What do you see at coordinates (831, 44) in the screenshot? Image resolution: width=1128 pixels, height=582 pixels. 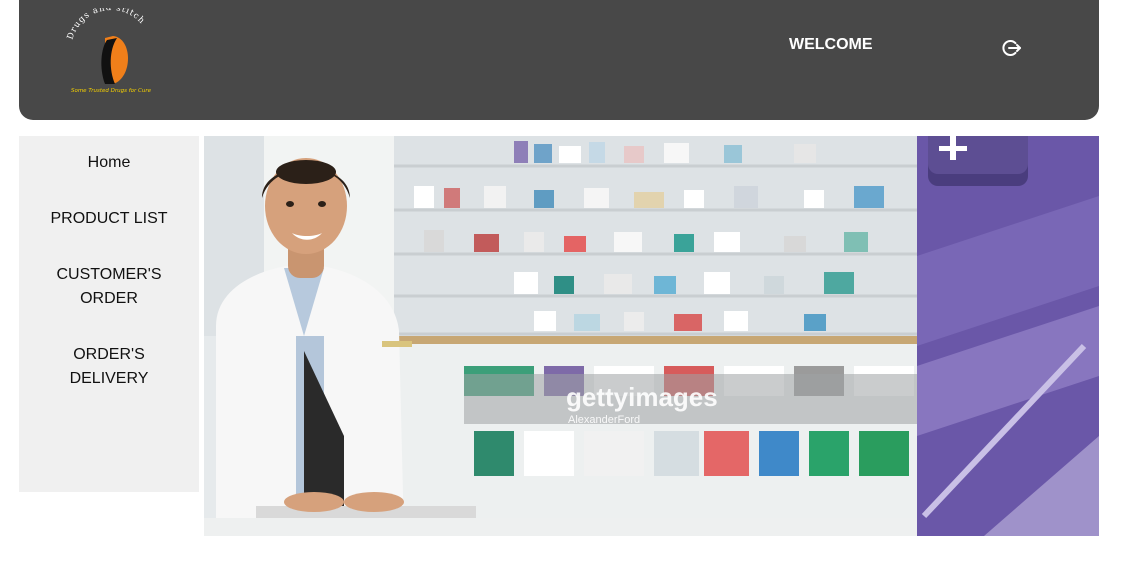 I see `welcome-text: WELCOME` at bounding box center [831, 44].